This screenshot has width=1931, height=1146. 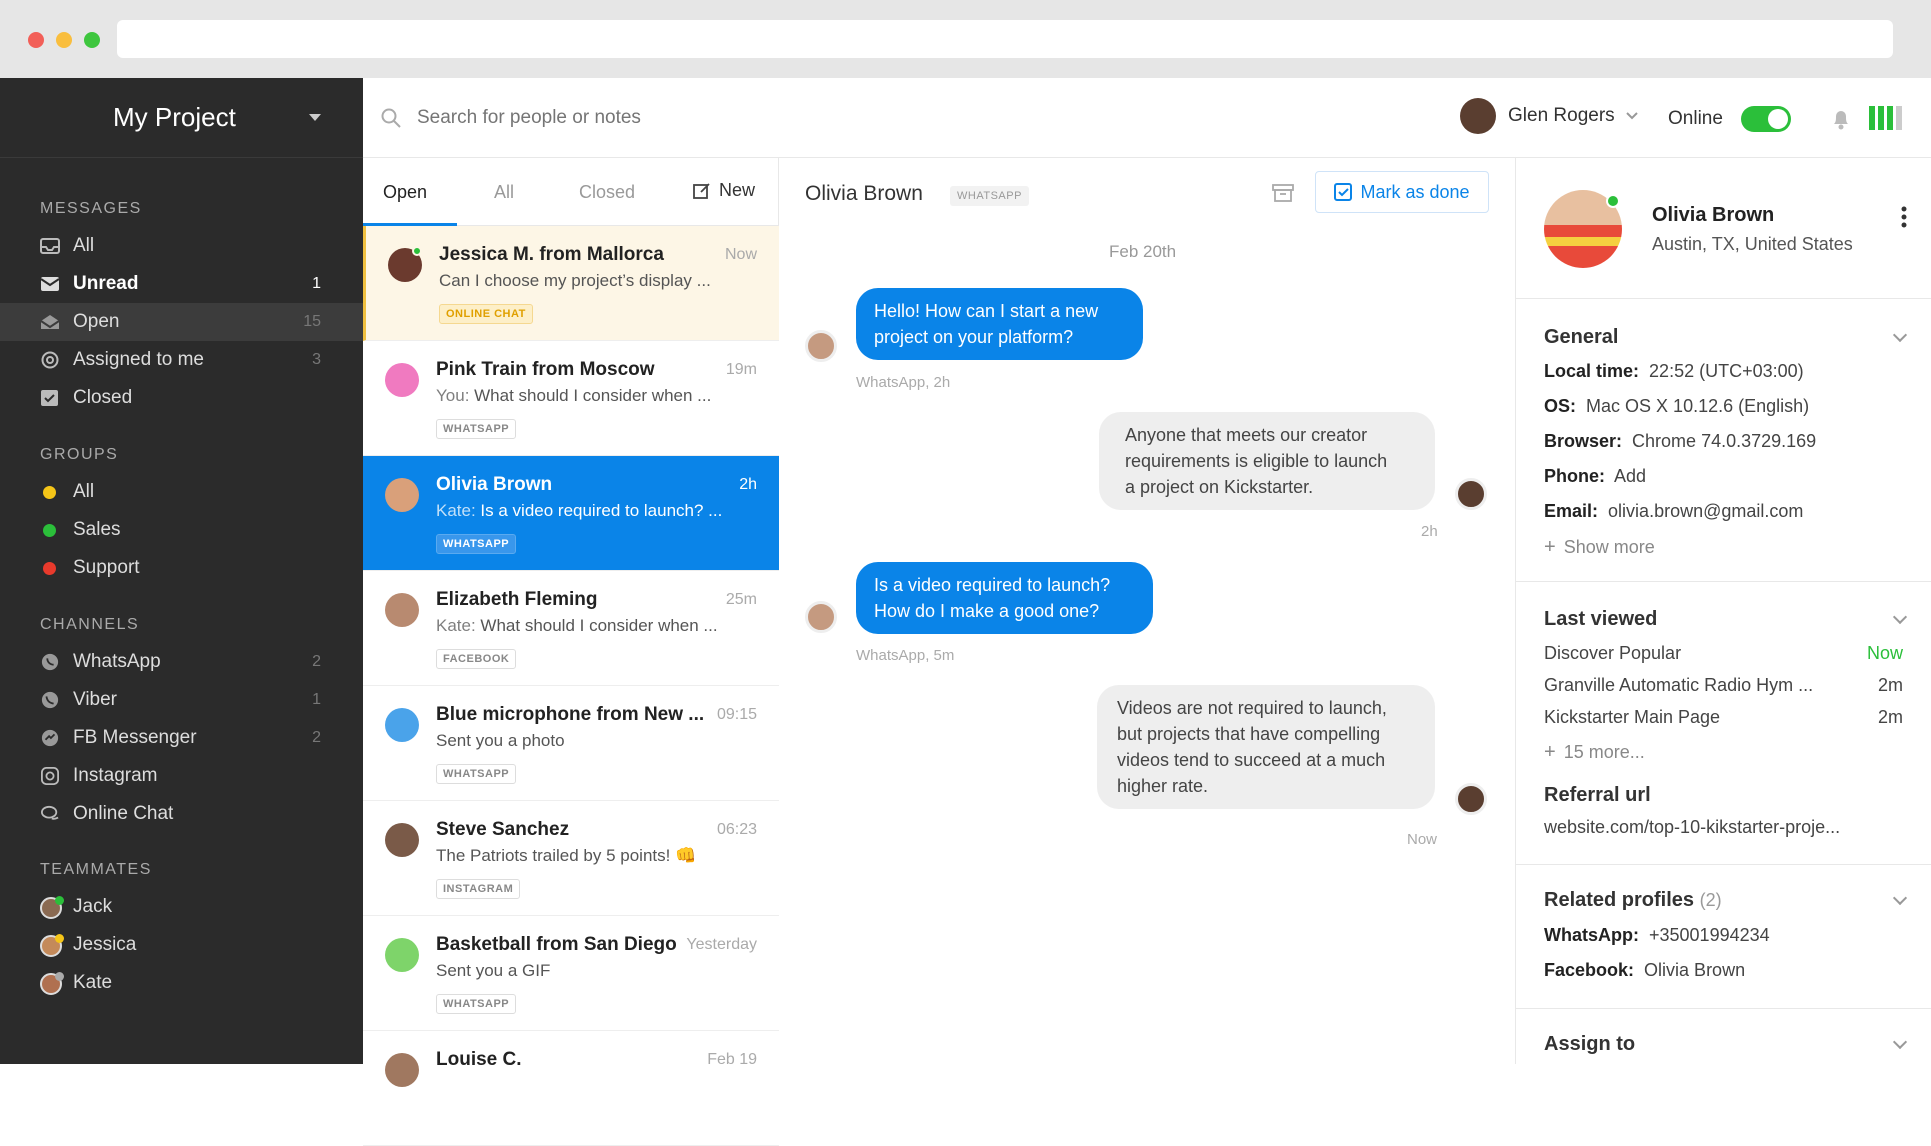 What do you see at coordinates (1589, 970) in the screenshot?
I see `field-label: Facebook:` at bounding box center [1589, 970].